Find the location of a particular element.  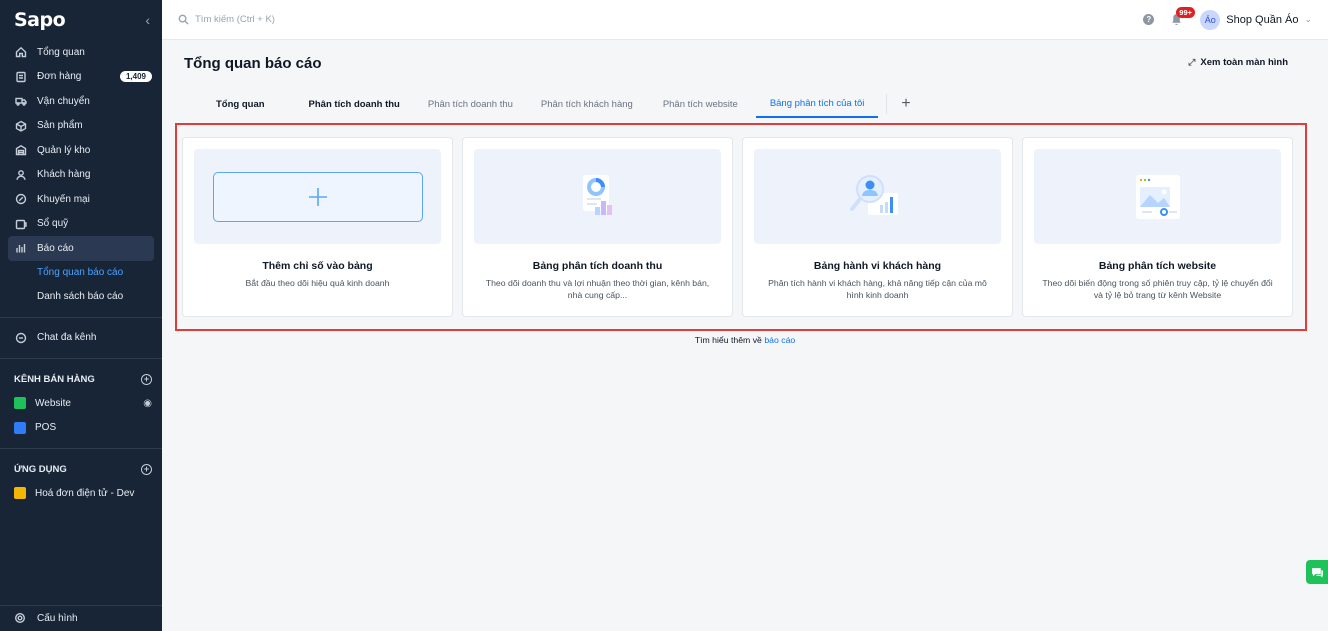

sapo-logo: Sapo is located at coordinates (40, 20).